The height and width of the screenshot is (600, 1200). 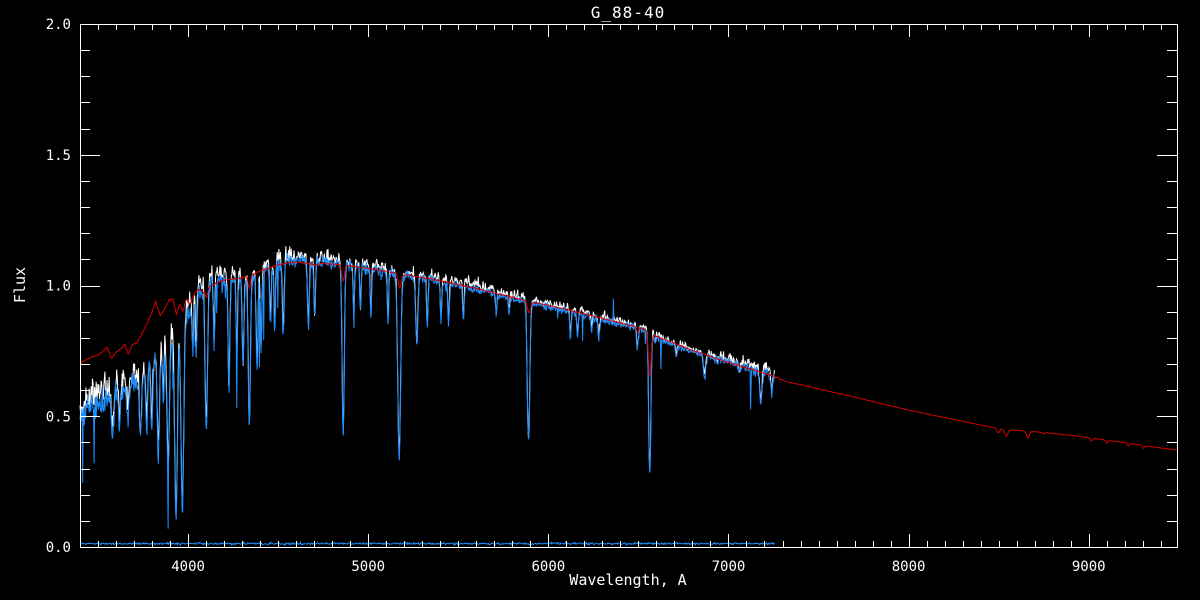 What do you see at coordinates (20, 285) in the screenshot?
I see `y-axis-label: Flux` at bounding box center [20, 285].